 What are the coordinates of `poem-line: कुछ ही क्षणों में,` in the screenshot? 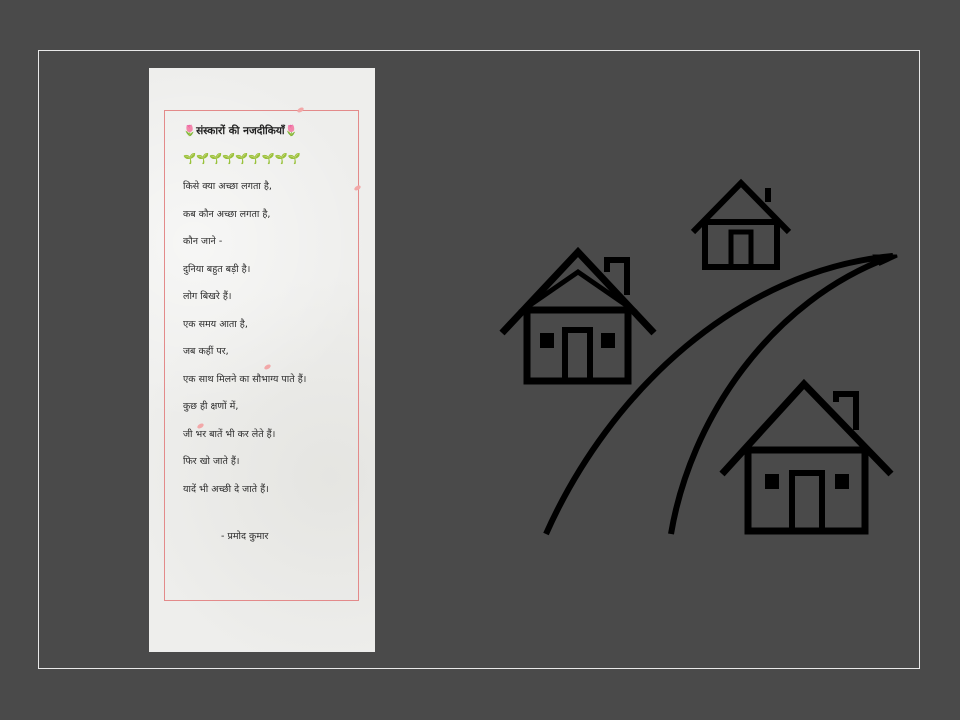 It's located at (211, 406).